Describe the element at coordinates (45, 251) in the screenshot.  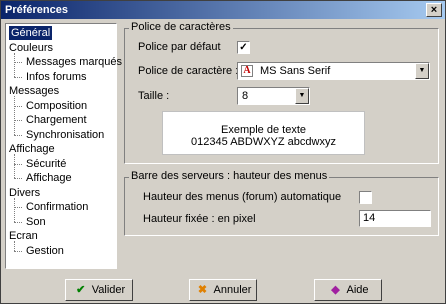
I see `tree-item-gestion: Gestion` at that location.